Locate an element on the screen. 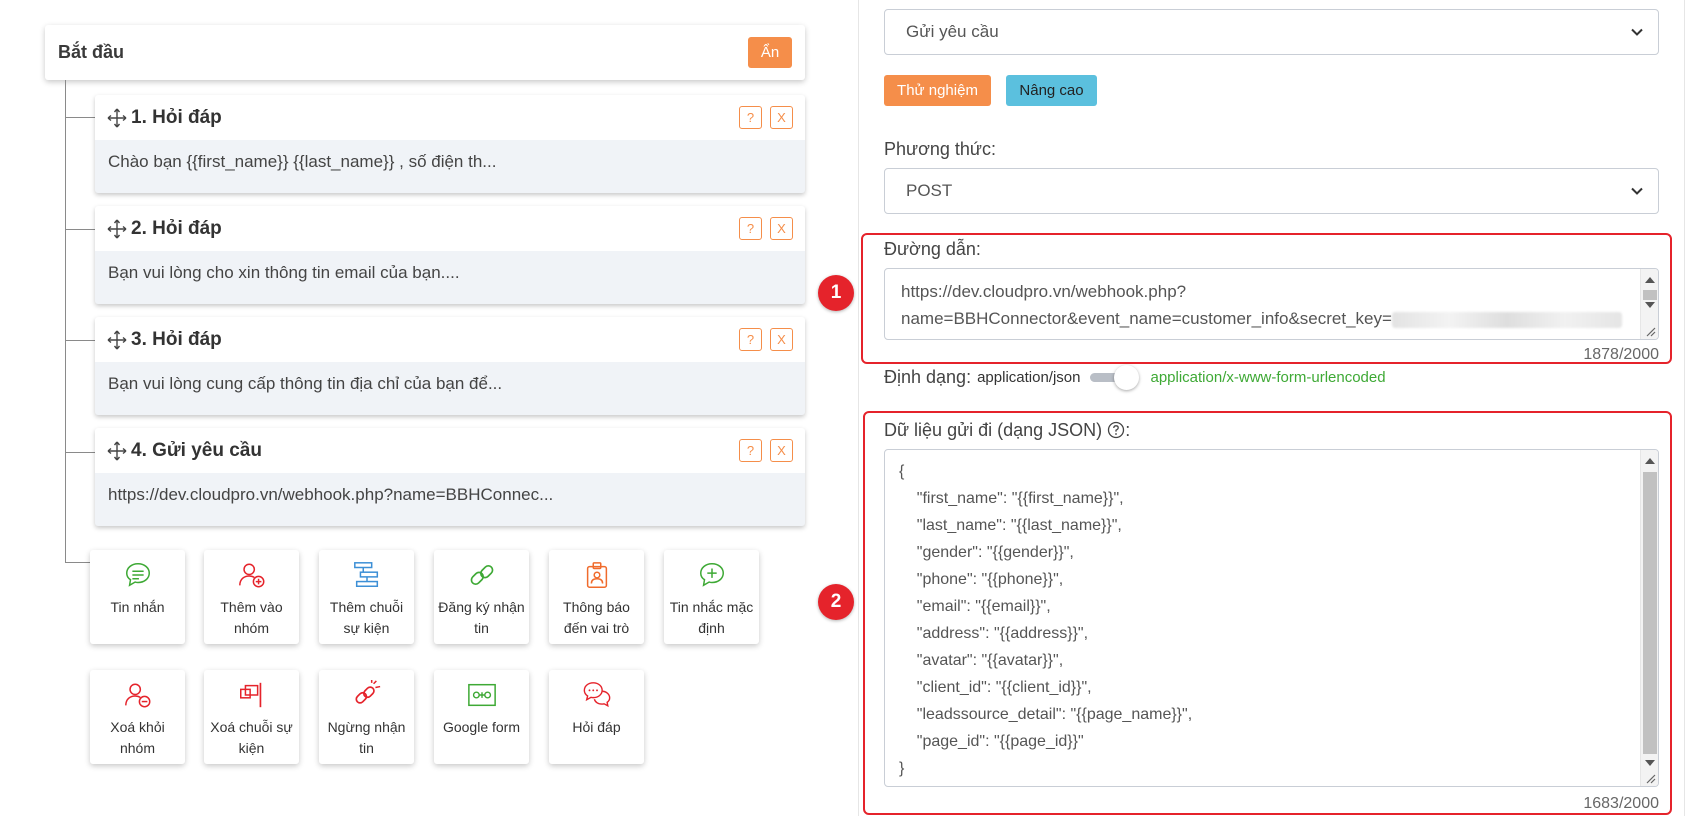 The height and width of the screenshot is (816, 1699). form-icon is located at coordinates (482, 695).